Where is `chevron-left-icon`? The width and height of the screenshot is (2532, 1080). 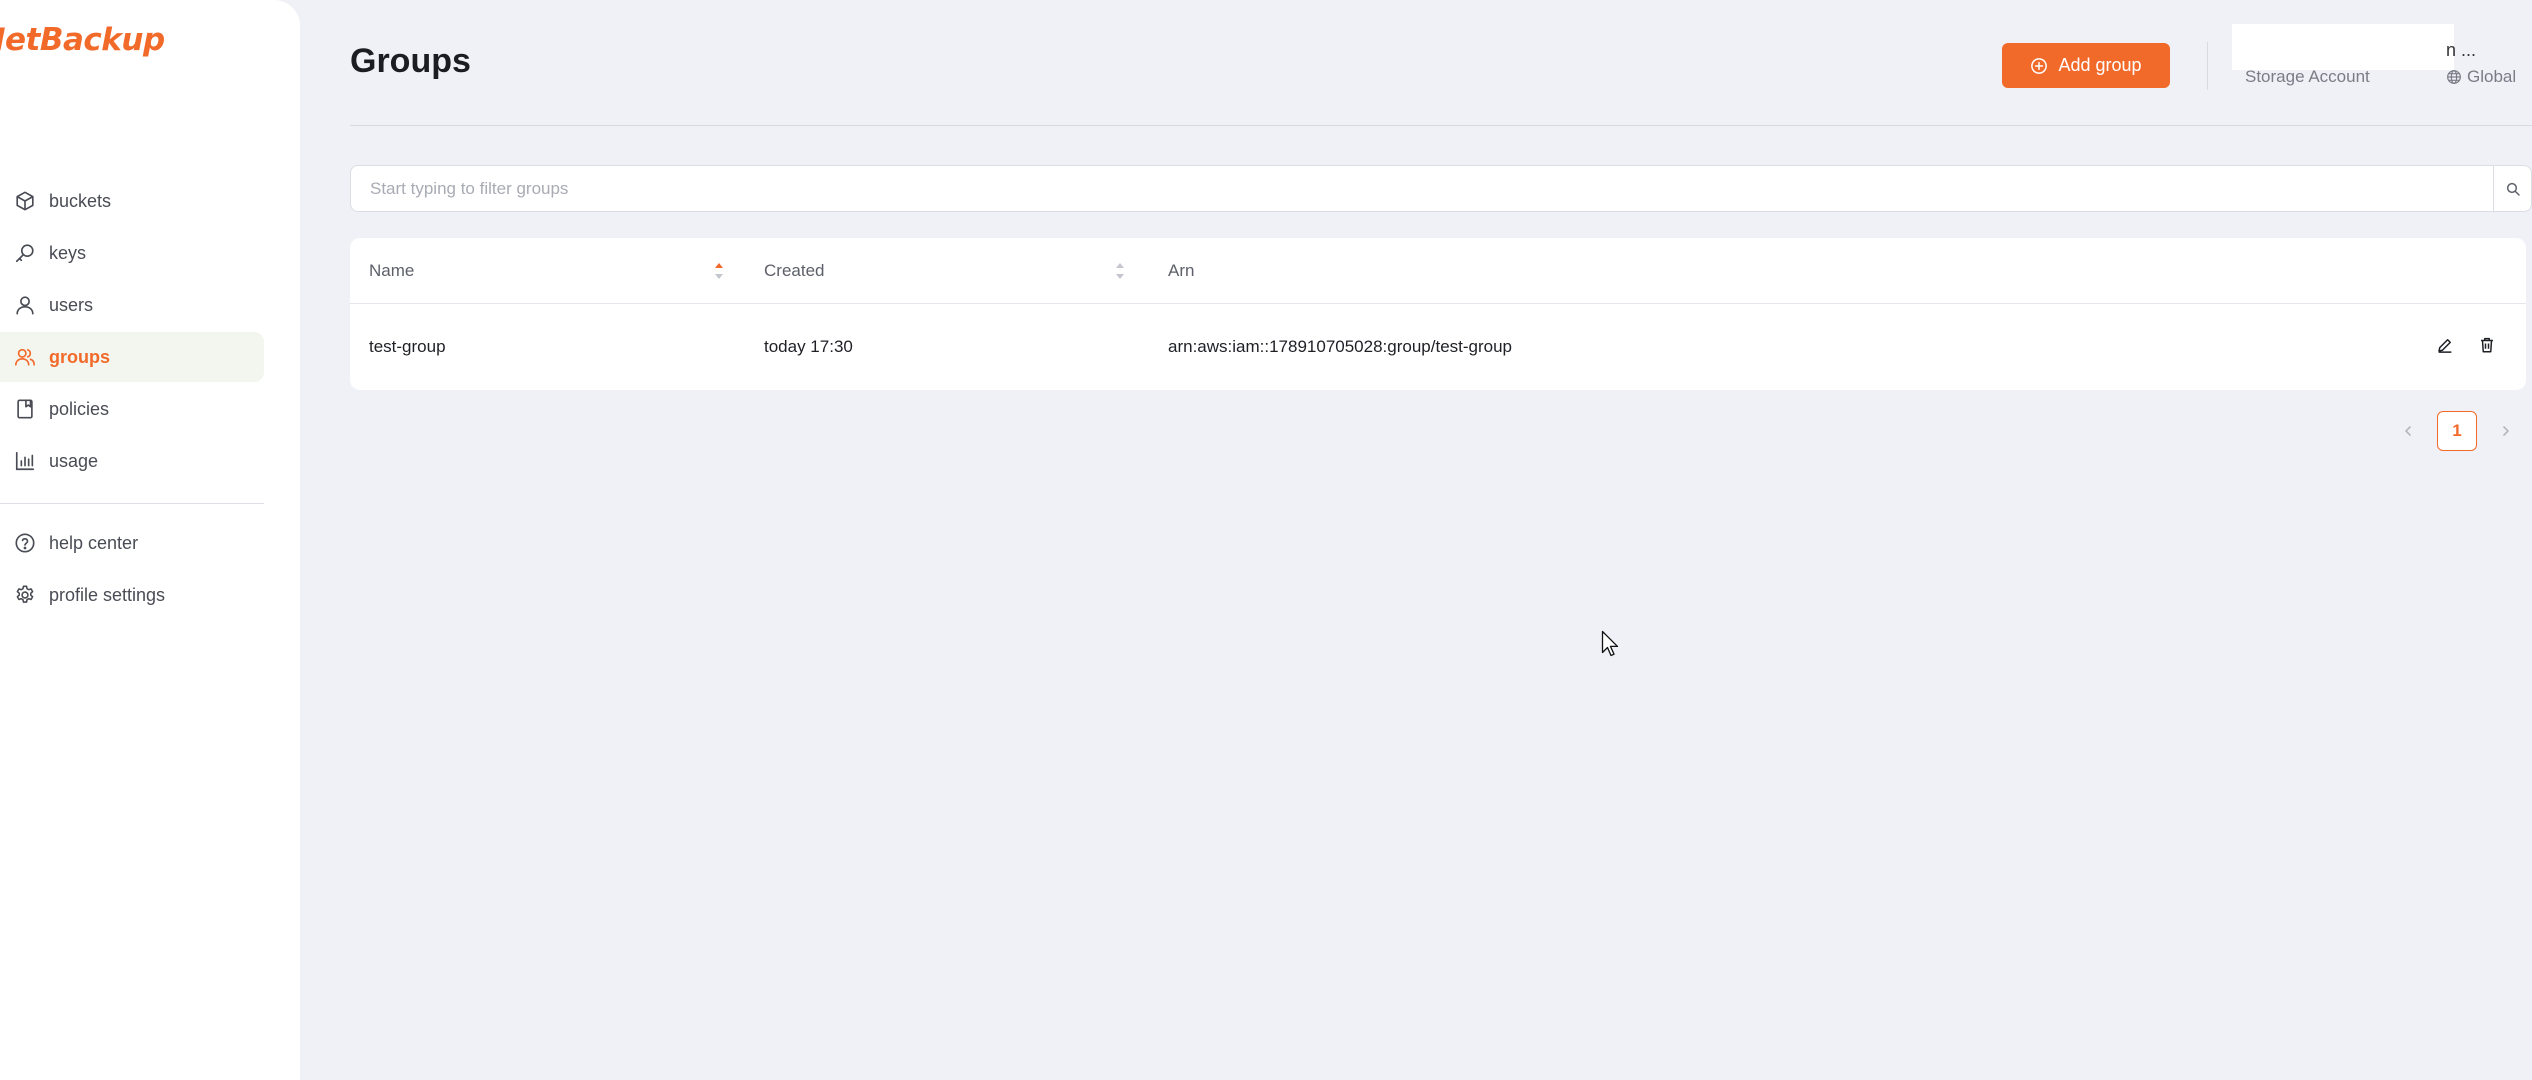 chevron-left-icon is located at coordinates (2407, 431).